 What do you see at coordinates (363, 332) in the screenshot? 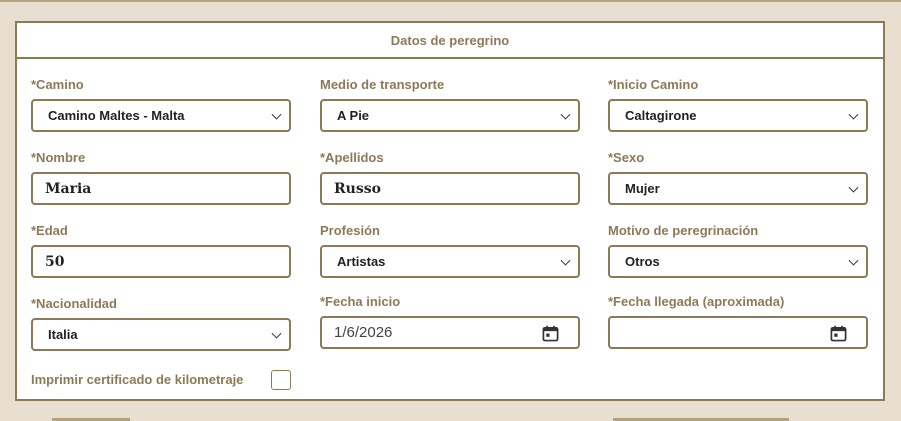
I see `fecha-inicio-value: 1/6/2026` at bounding box center [363, 332].